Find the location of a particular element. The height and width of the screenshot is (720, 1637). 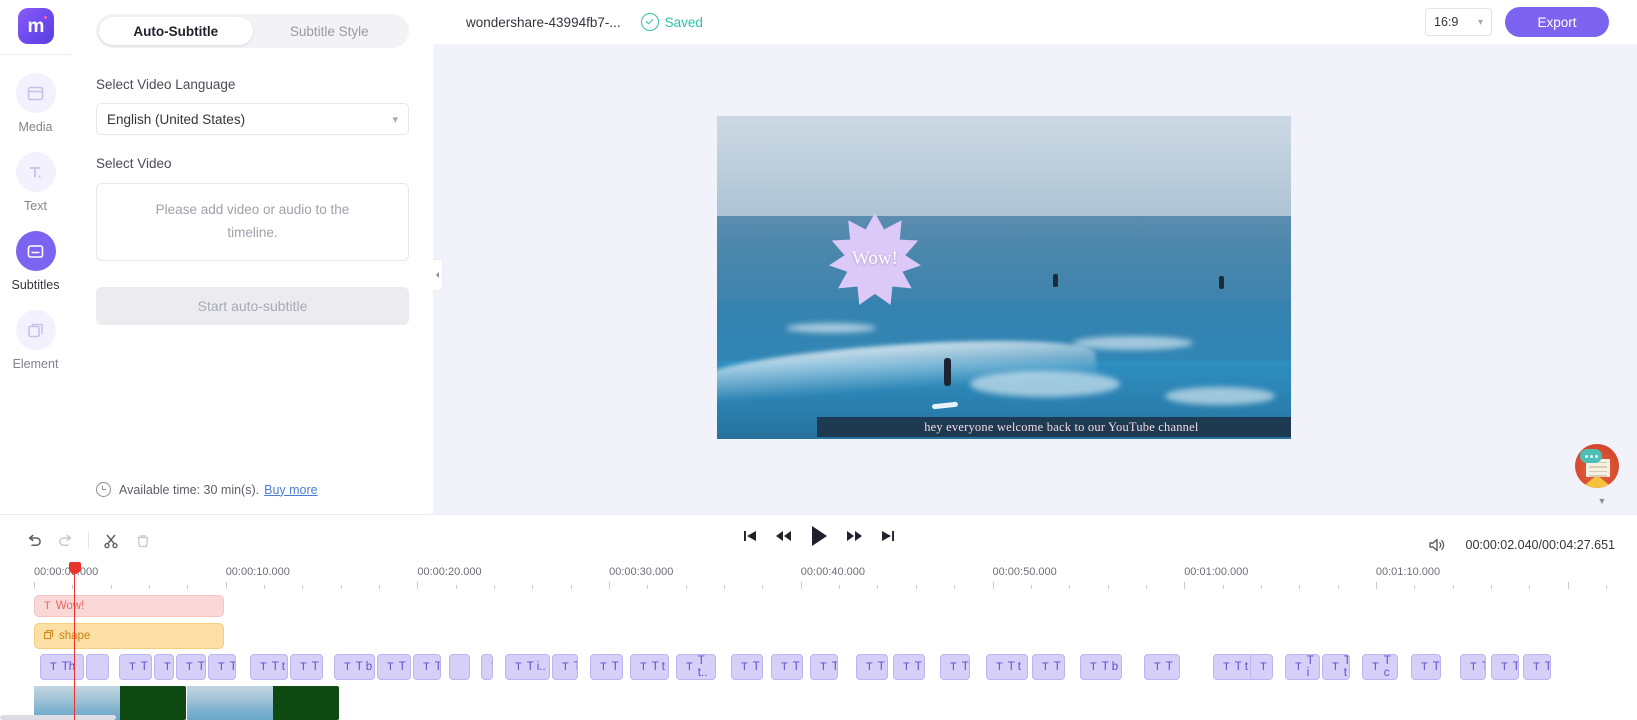

fast-forward-icon is located at coordinates (854, 536).